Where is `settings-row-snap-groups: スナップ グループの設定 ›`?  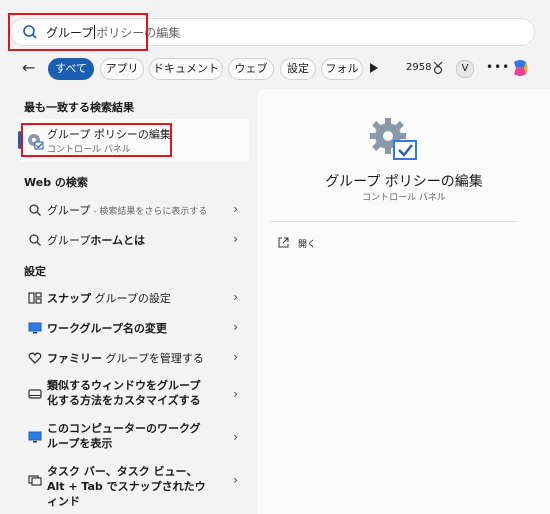 settings-row-snap-groups: スナップ グループの設定 › is located at coordinates (134, 298).